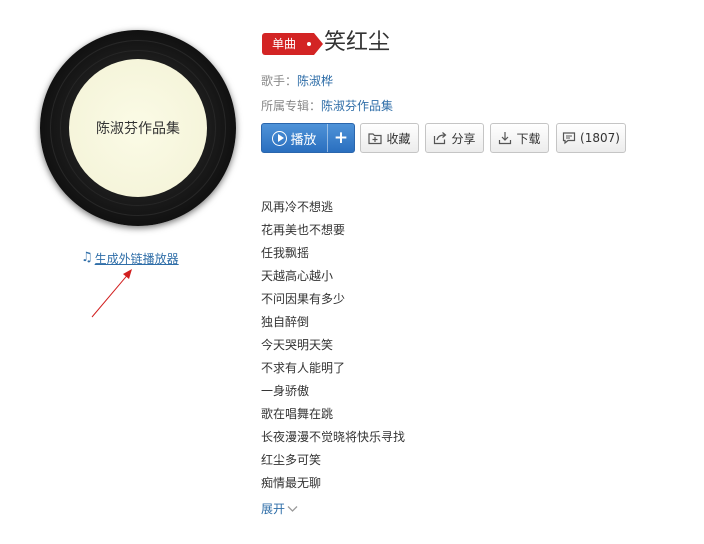  I want to click on album-cover-record: 陈淑芬作品集, so click(138, 128).